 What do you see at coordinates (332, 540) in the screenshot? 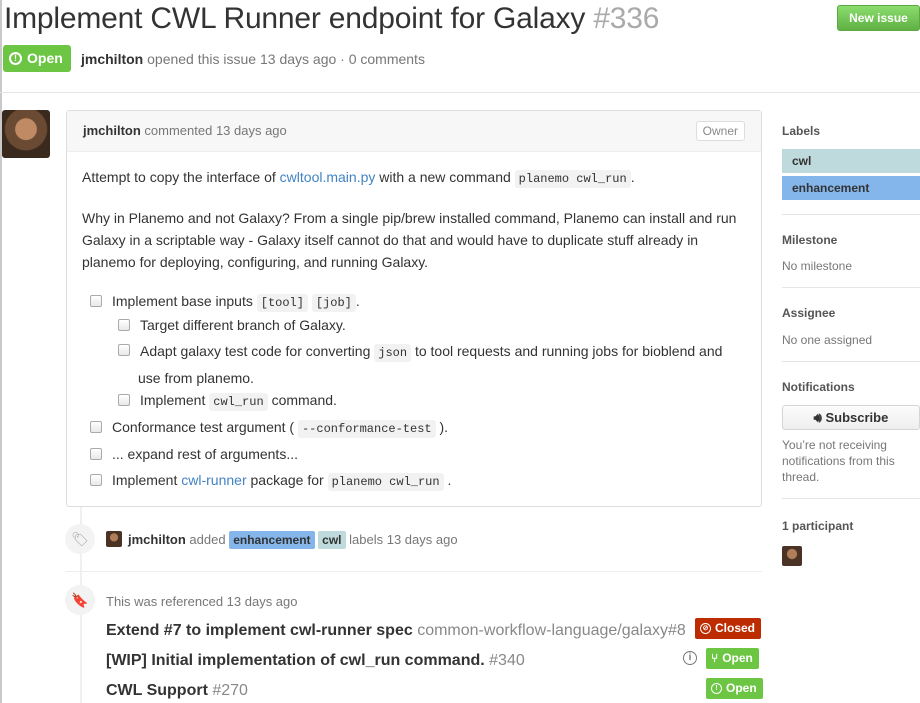
I see `label-cwl: cwl` at bounding box center [332, 540].